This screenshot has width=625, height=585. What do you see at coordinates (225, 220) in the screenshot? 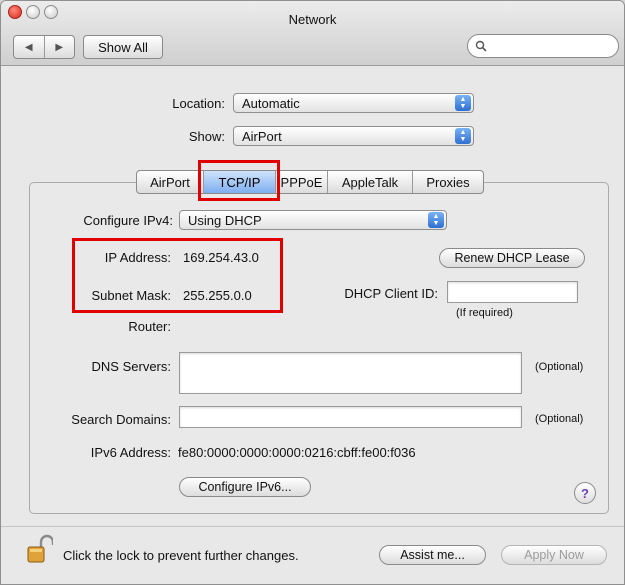
I see `configure-ipv4-value: Using DHCP` at bounding box center [225, 220].